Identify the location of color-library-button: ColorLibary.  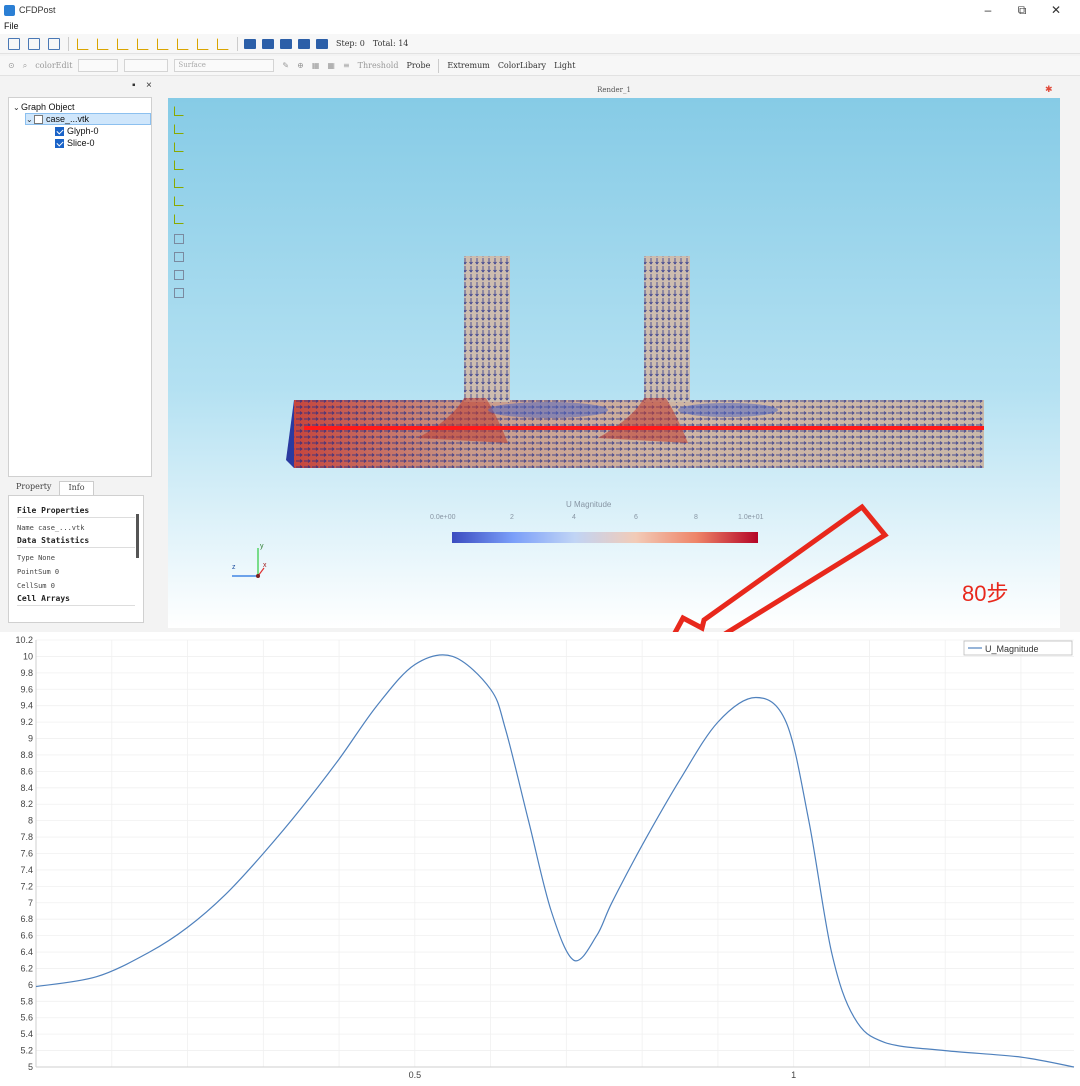
(522, 65).